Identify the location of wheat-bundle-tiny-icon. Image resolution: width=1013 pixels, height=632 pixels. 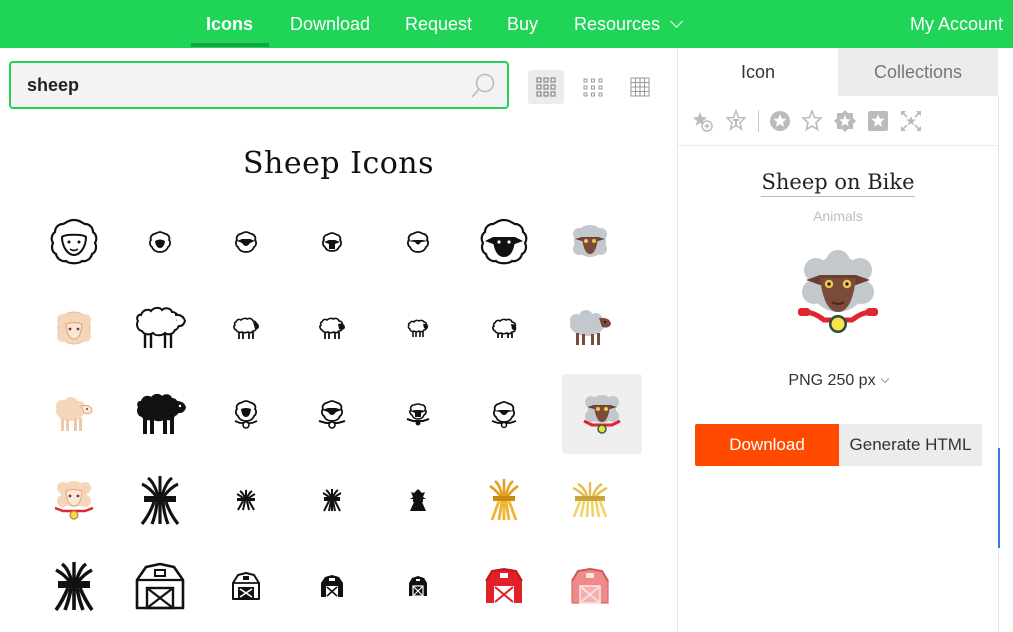
(418, 500).